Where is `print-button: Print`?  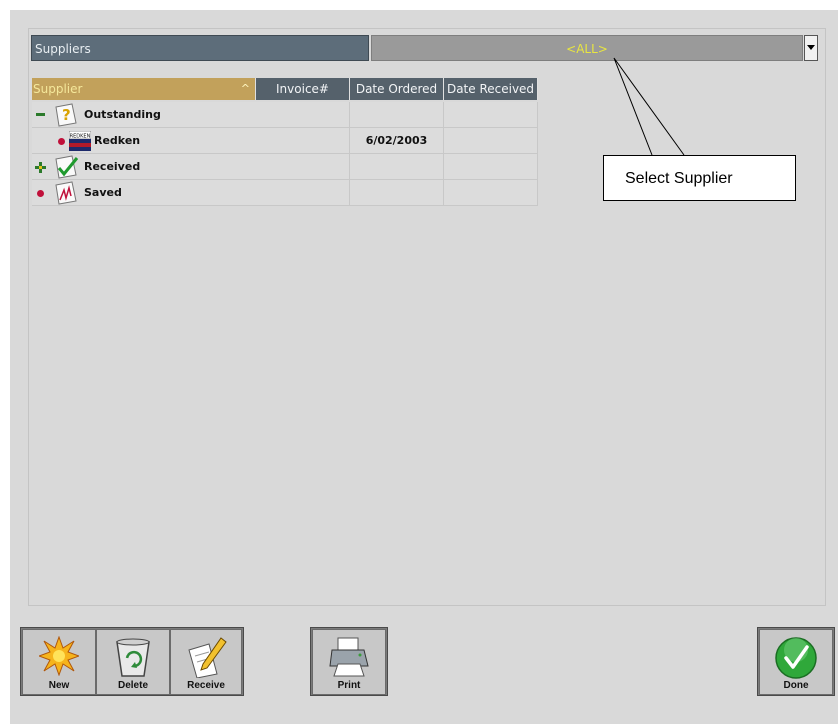 print-button: Print is located at coordinates (349, 662).